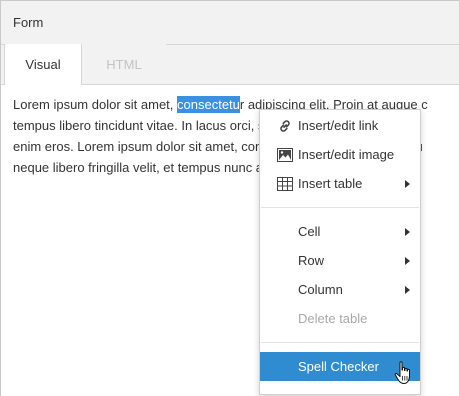  Describe the element at coordinates (340, 231) in the screenshot. I see `menu-item-cell: Cell` at that location.